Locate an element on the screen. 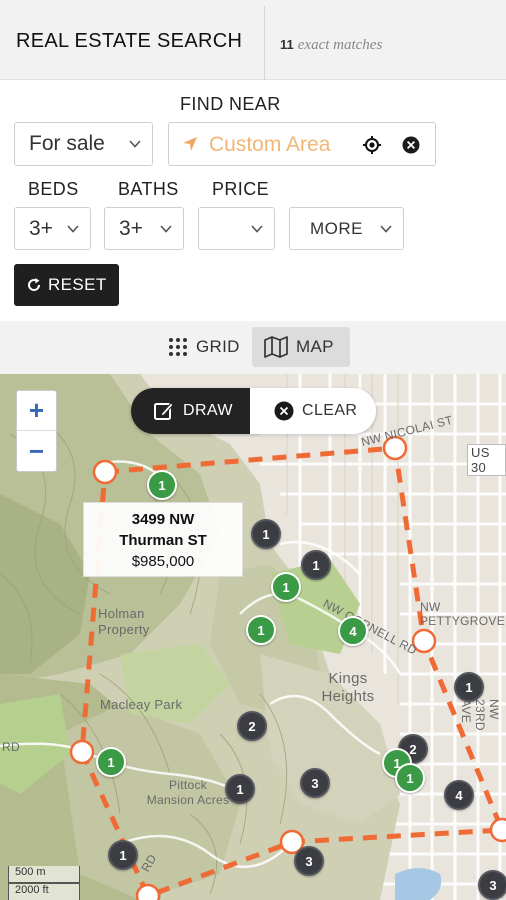 The height and width of the screenshot is (900, 506). refresh-icon is located at coordinates (34, 284).